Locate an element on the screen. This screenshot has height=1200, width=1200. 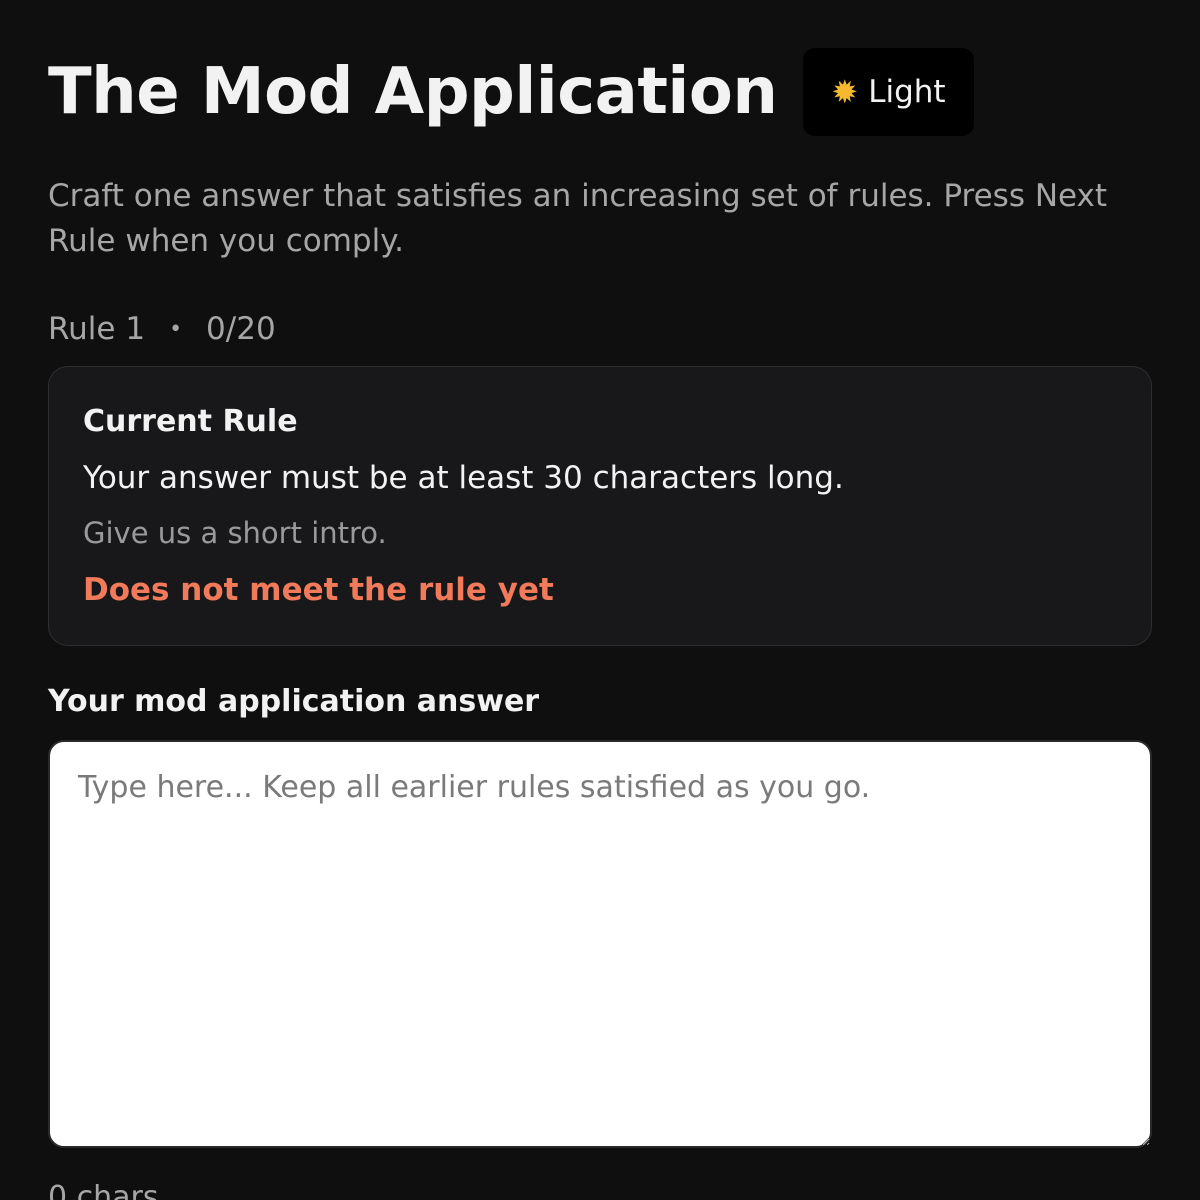
sun-icon: ✹ is located at coordinates (845, 92).